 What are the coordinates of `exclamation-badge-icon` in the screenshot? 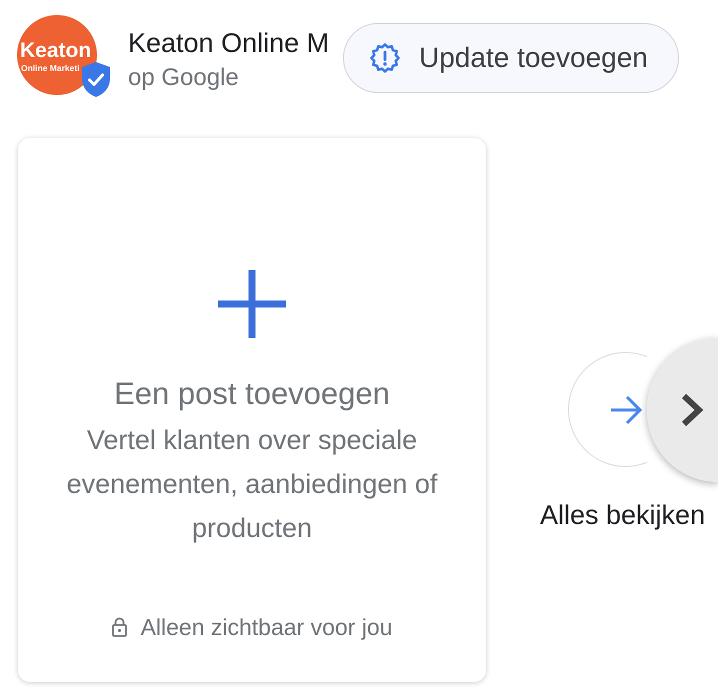 It's located at (385, 58).